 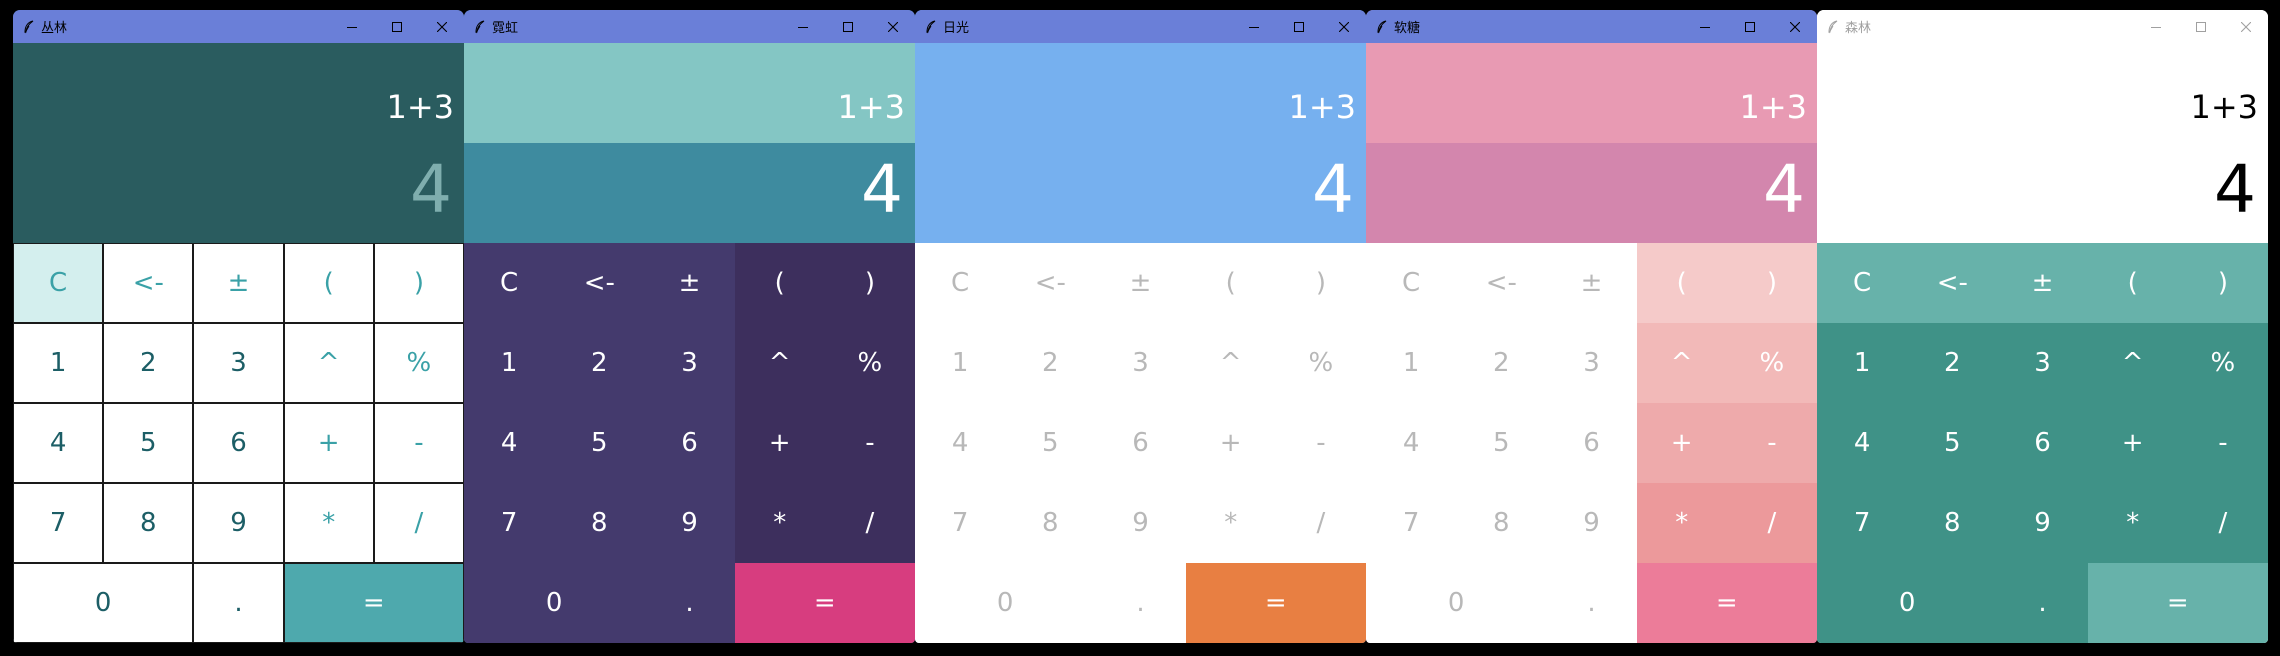 I want to click on title-bar: 霓虹, so click(x=689, y=26).